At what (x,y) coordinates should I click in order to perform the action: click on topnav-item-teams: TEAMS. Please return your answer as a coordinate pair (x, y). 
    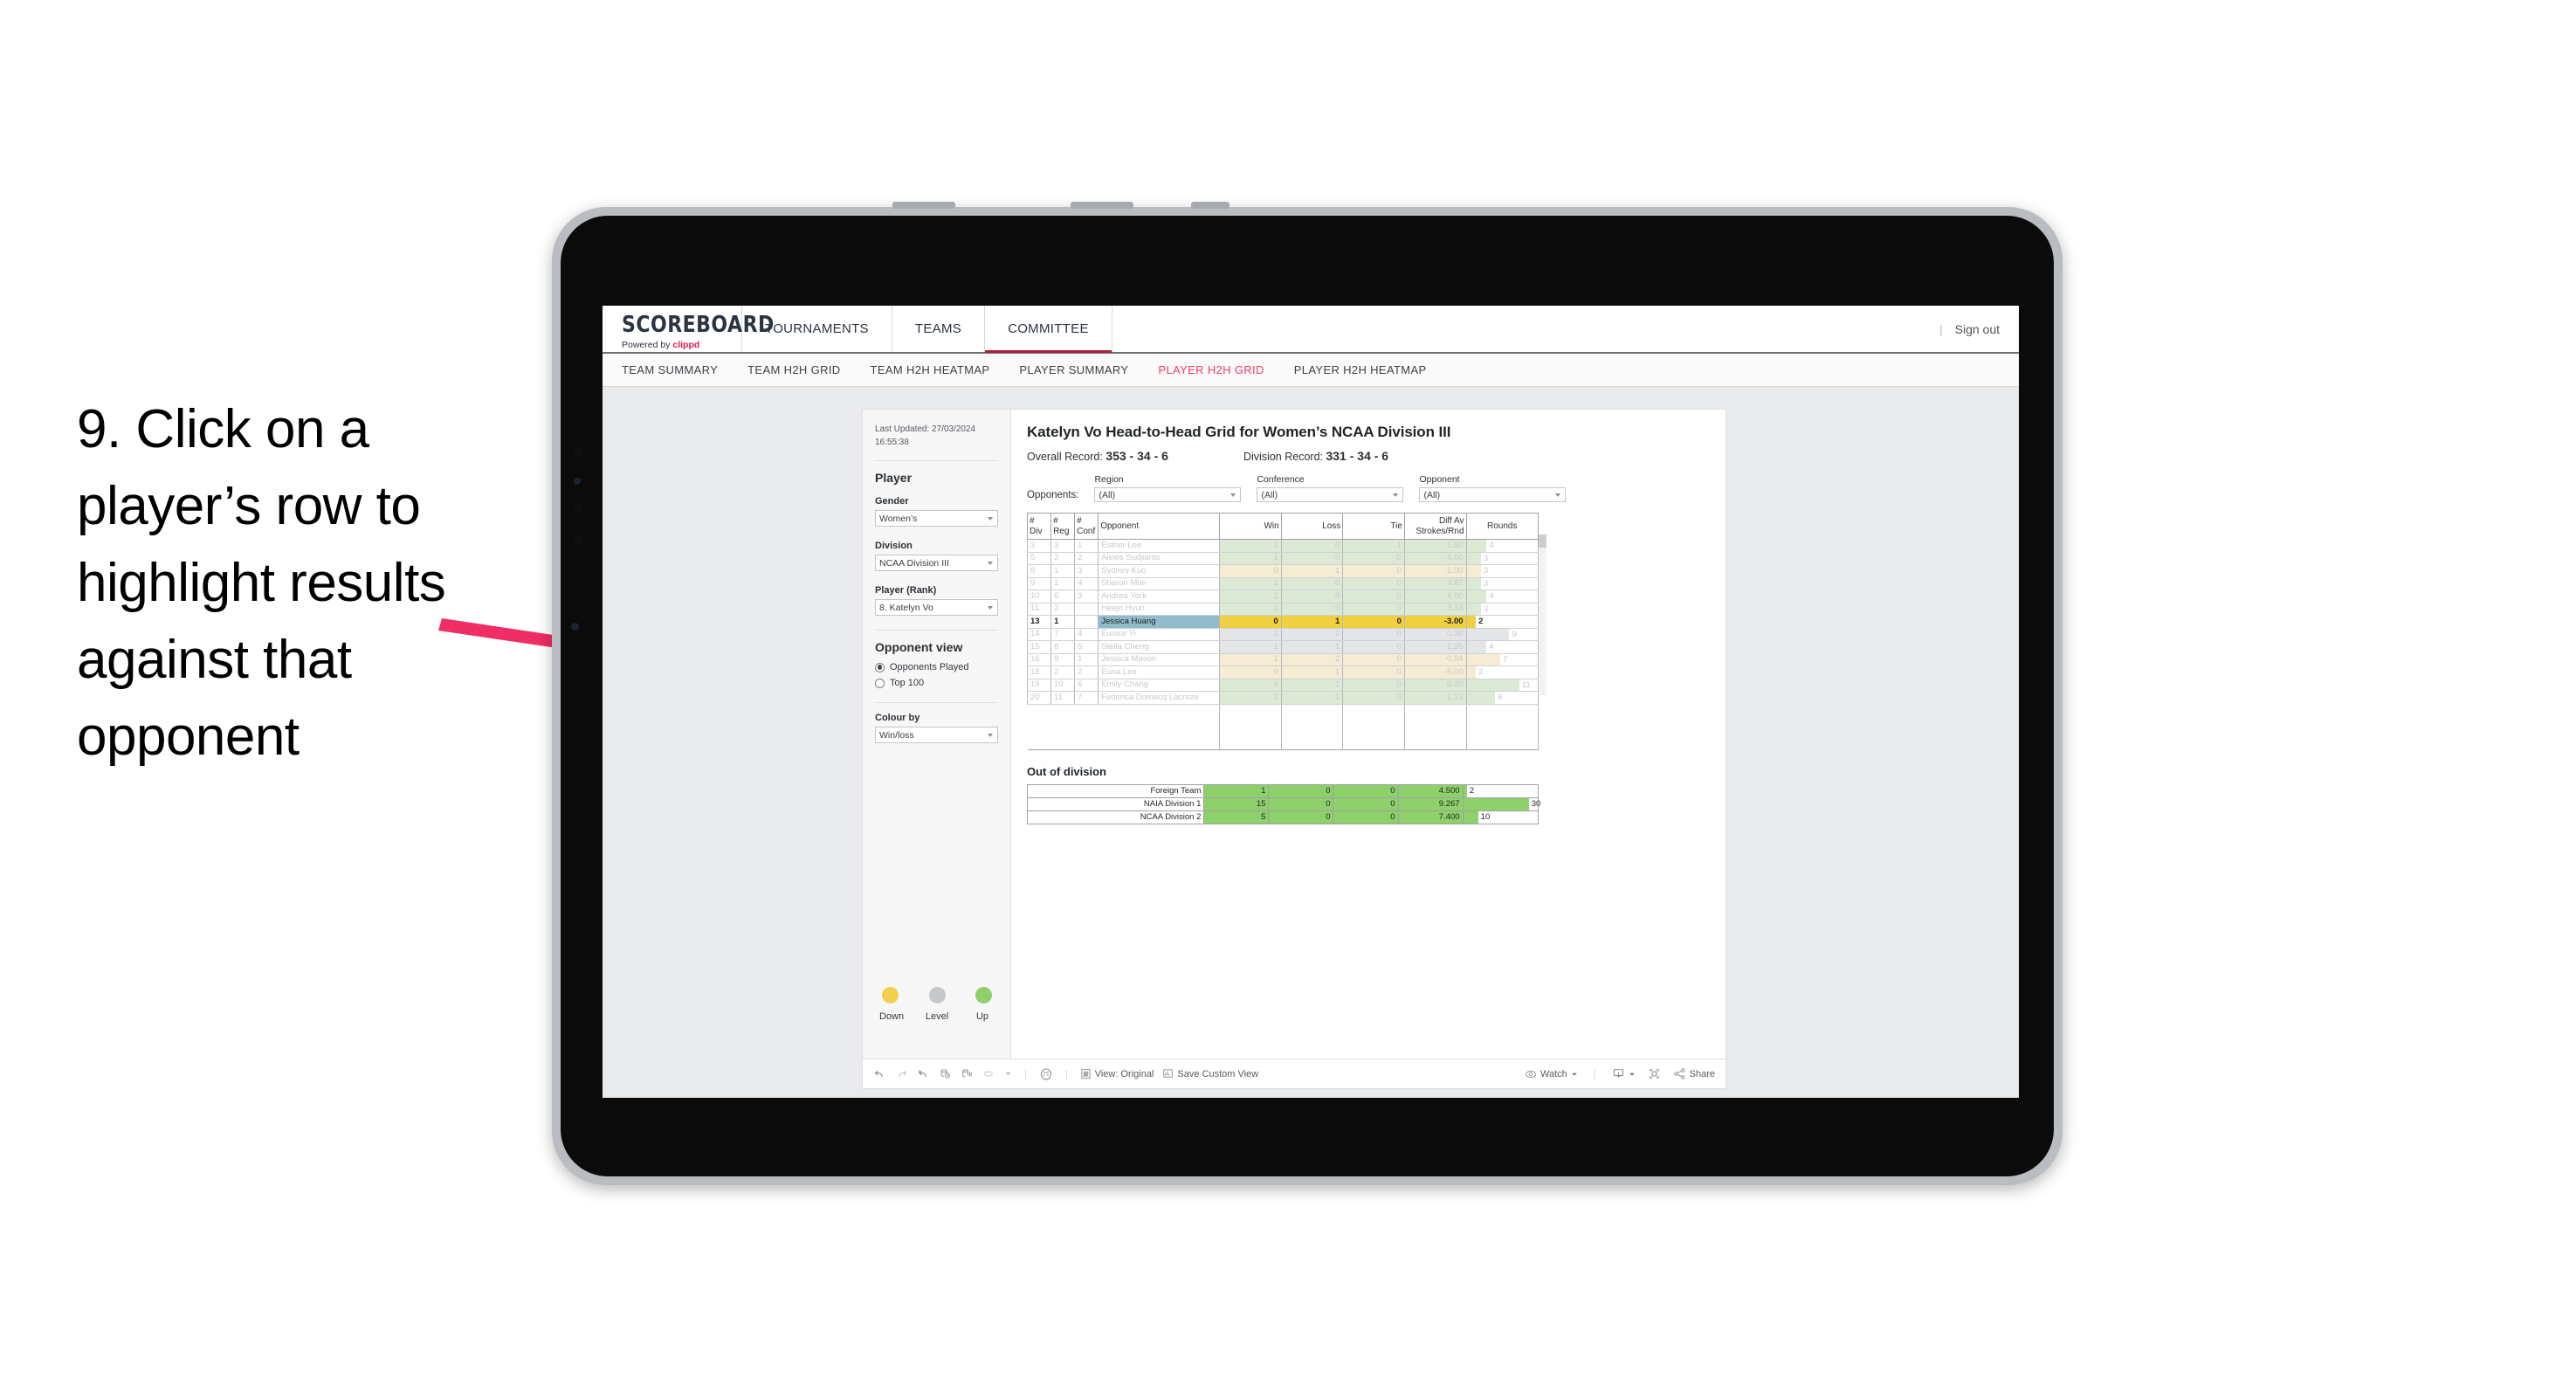
    Looking at the image, I should click on (939, 329).